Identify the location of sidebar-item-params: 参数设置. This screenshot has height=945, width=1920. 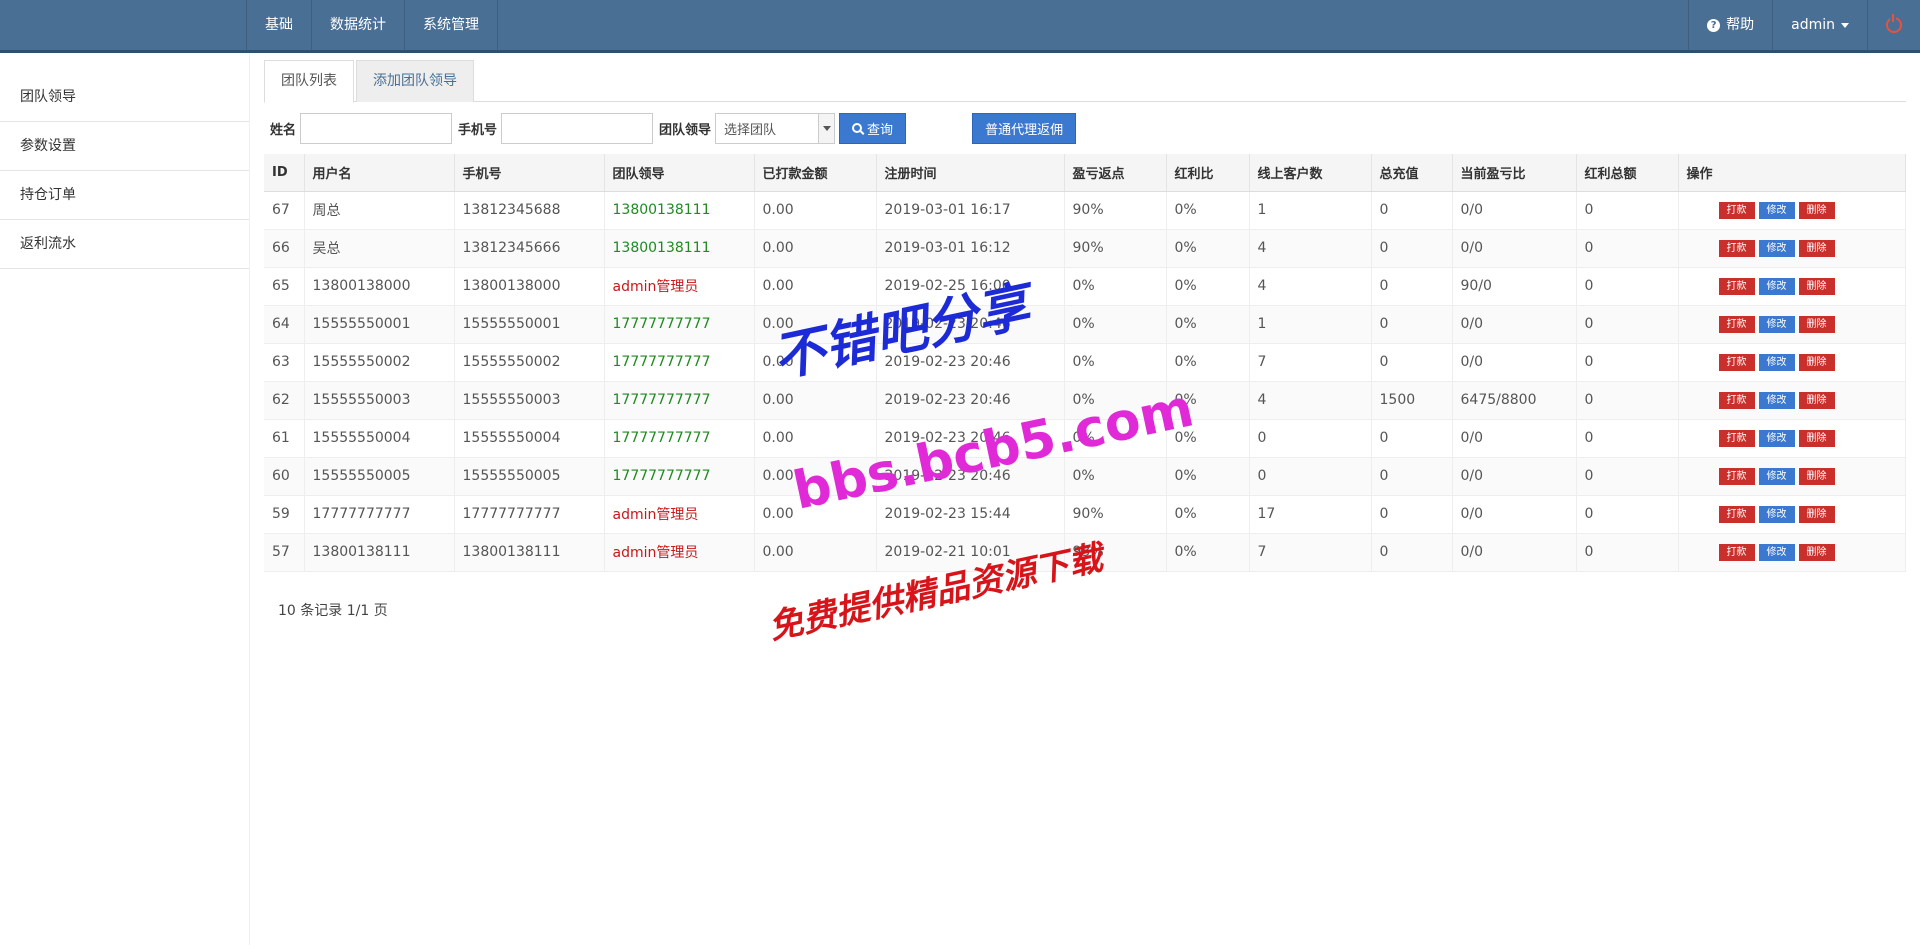
(124, 146).